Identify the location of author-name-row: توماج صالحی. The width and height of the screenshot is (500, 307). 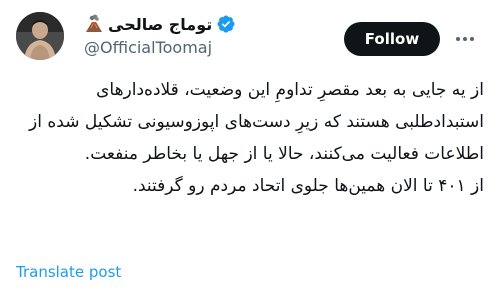
(160, 24).